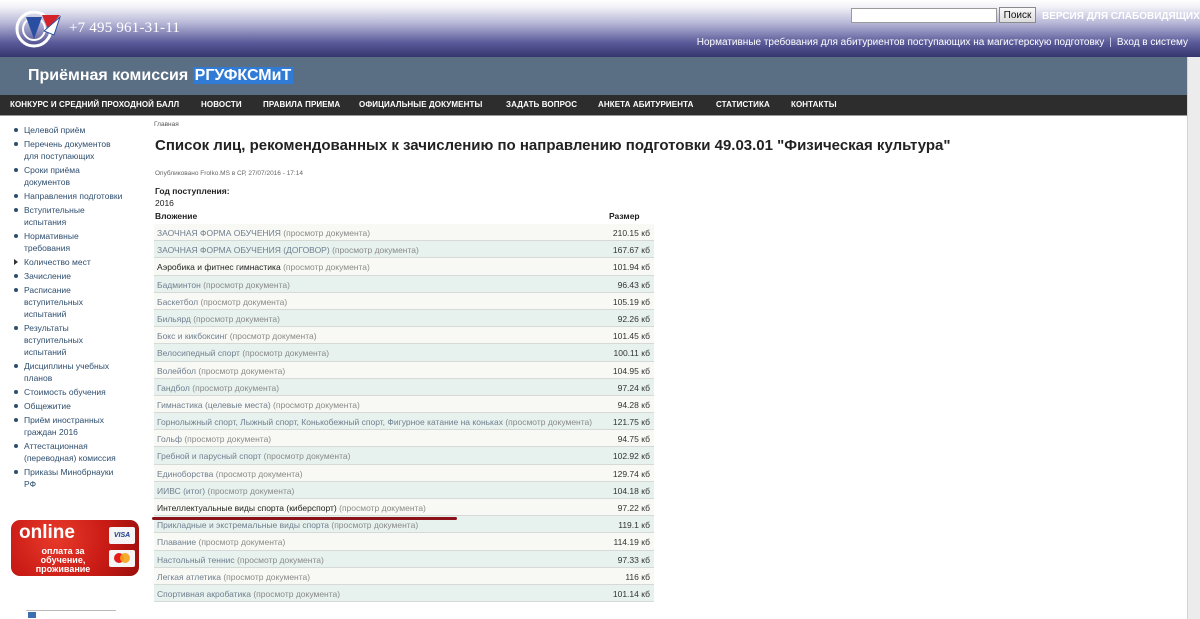 The image size is (1200, 619). I want to click on attachment-link: Единоборства (просмотр документа), so click(230, 474).